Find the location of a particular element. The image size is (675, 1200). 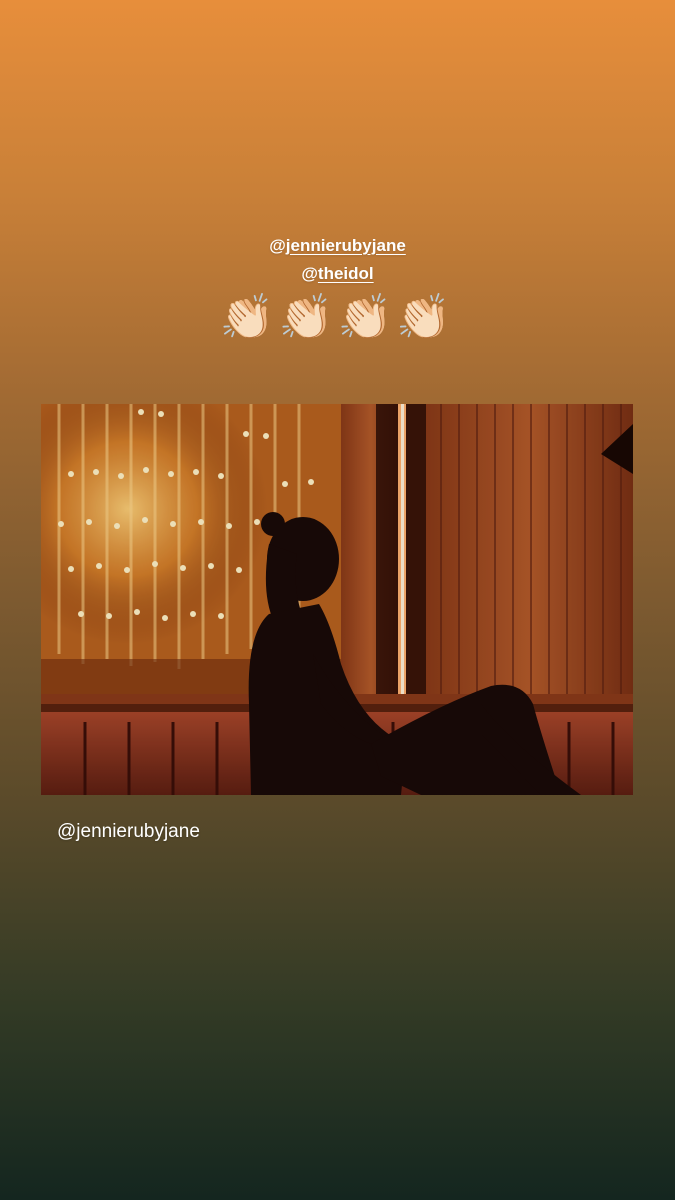

post-caption-mention: @jennierubyjane is located at coordinates (128, 832).